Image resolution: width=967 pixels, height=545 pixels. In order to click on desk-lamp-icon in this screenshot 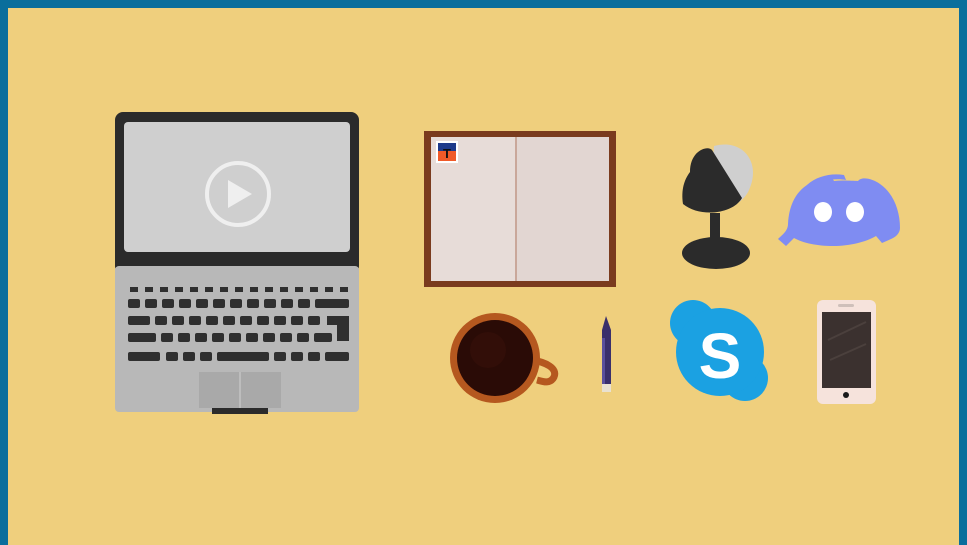, I will do `click(718, 206)`.